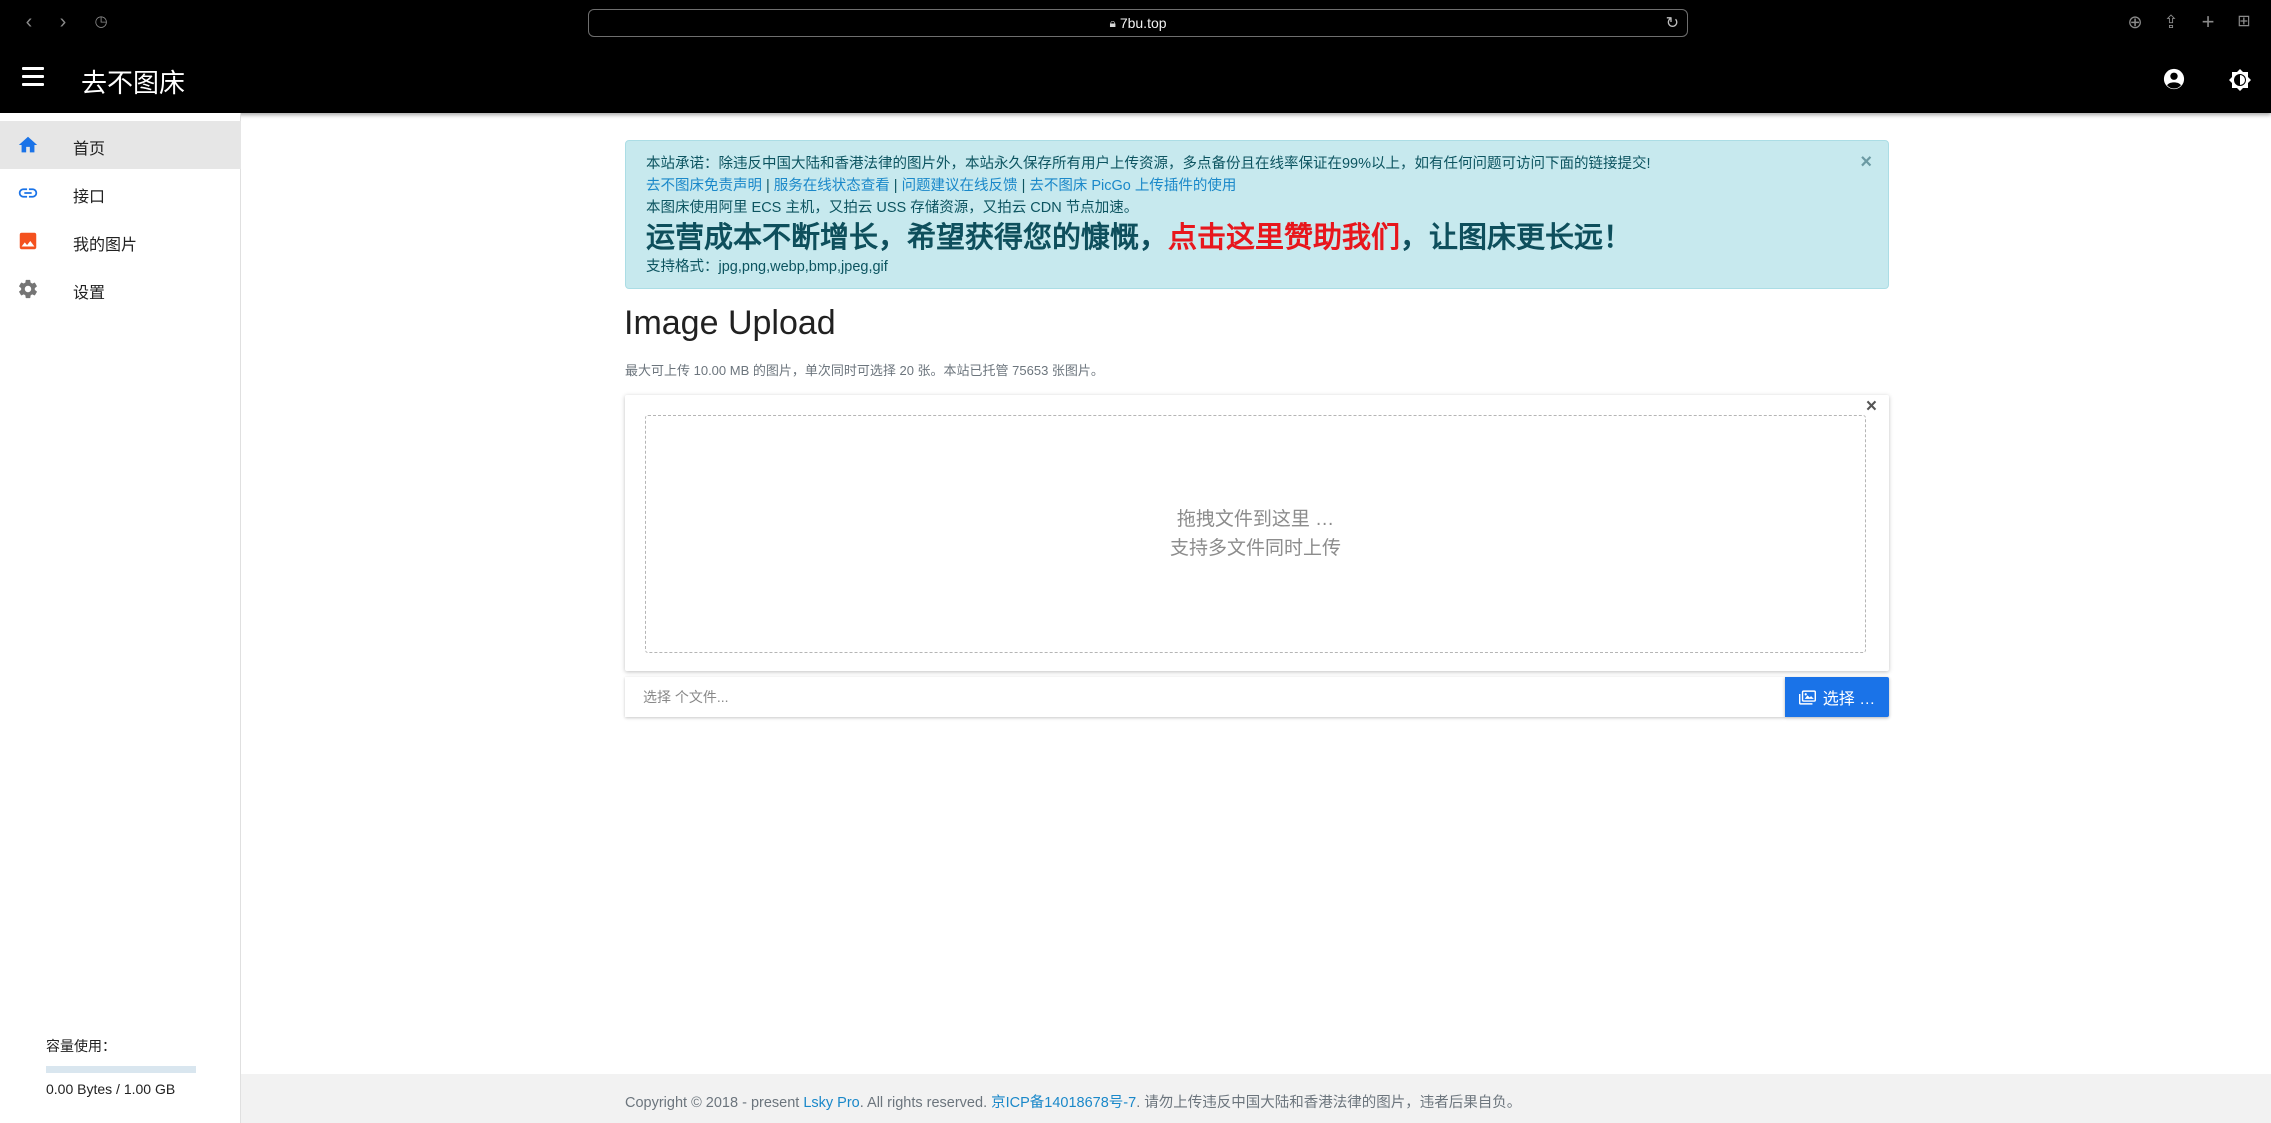  I want to click on rights-text: . All rights reserved., so click(925, 1103).